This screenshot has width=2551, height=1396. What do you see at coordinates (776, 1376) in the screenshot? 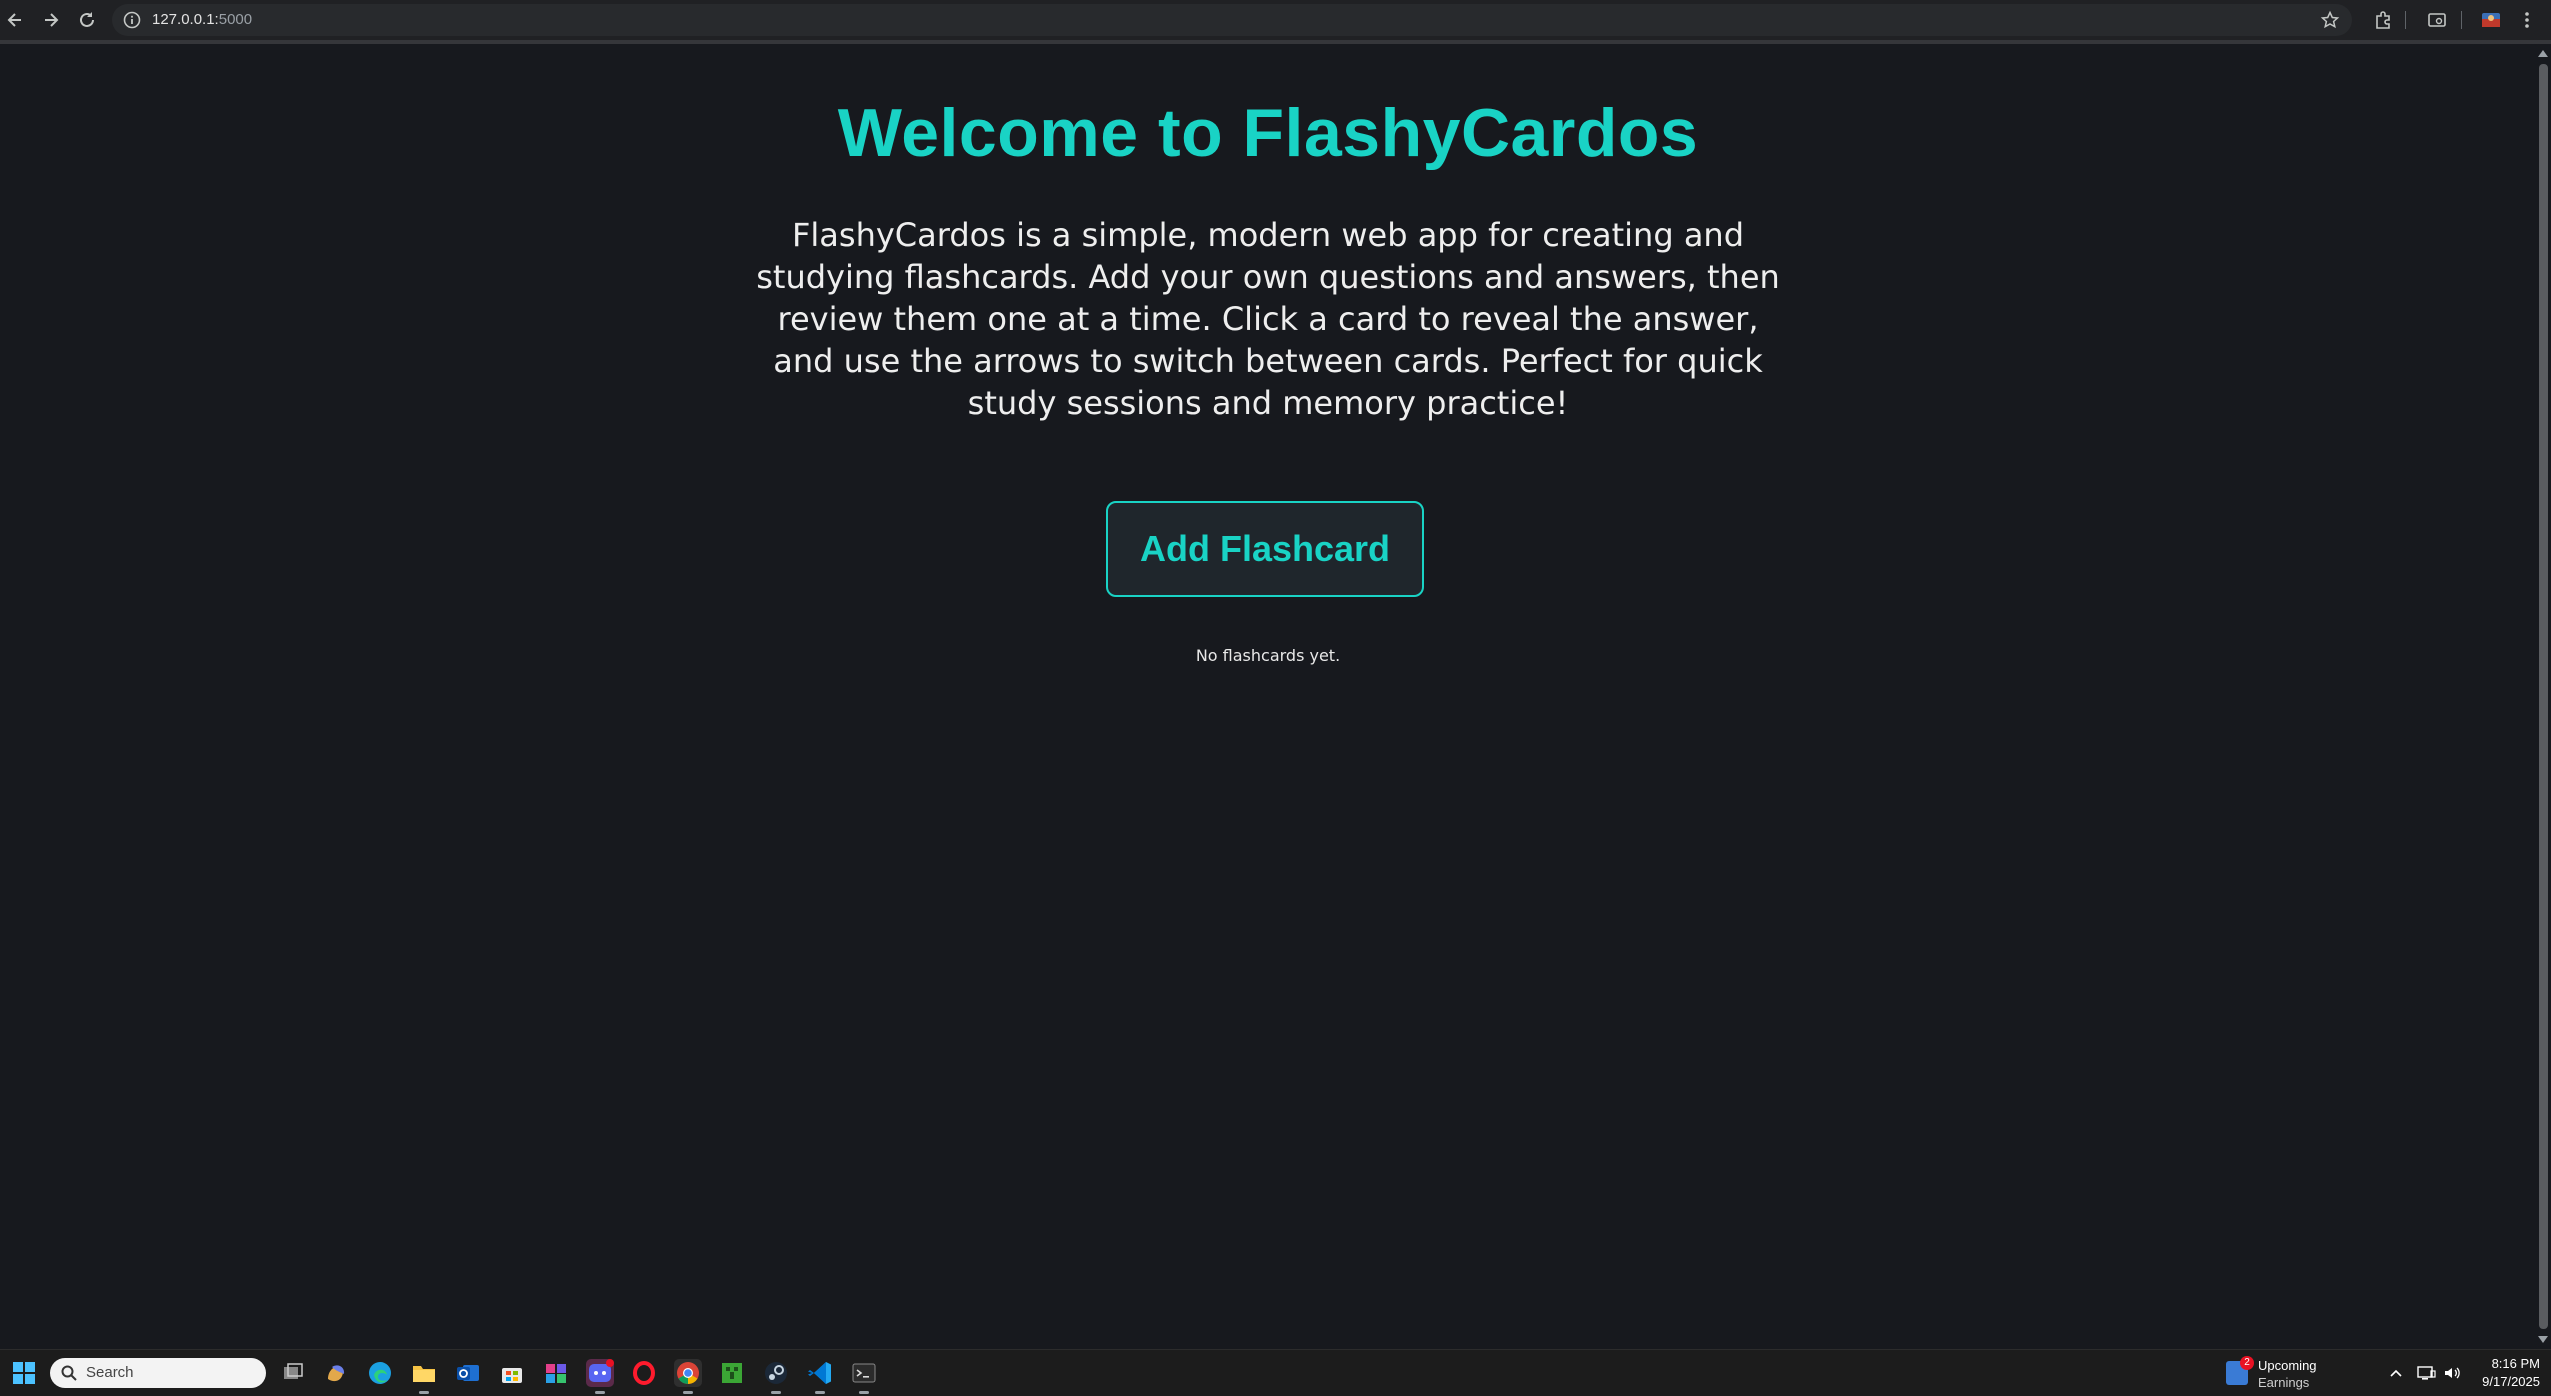
I see `steam-icon` at bounding box center [776, 1376].